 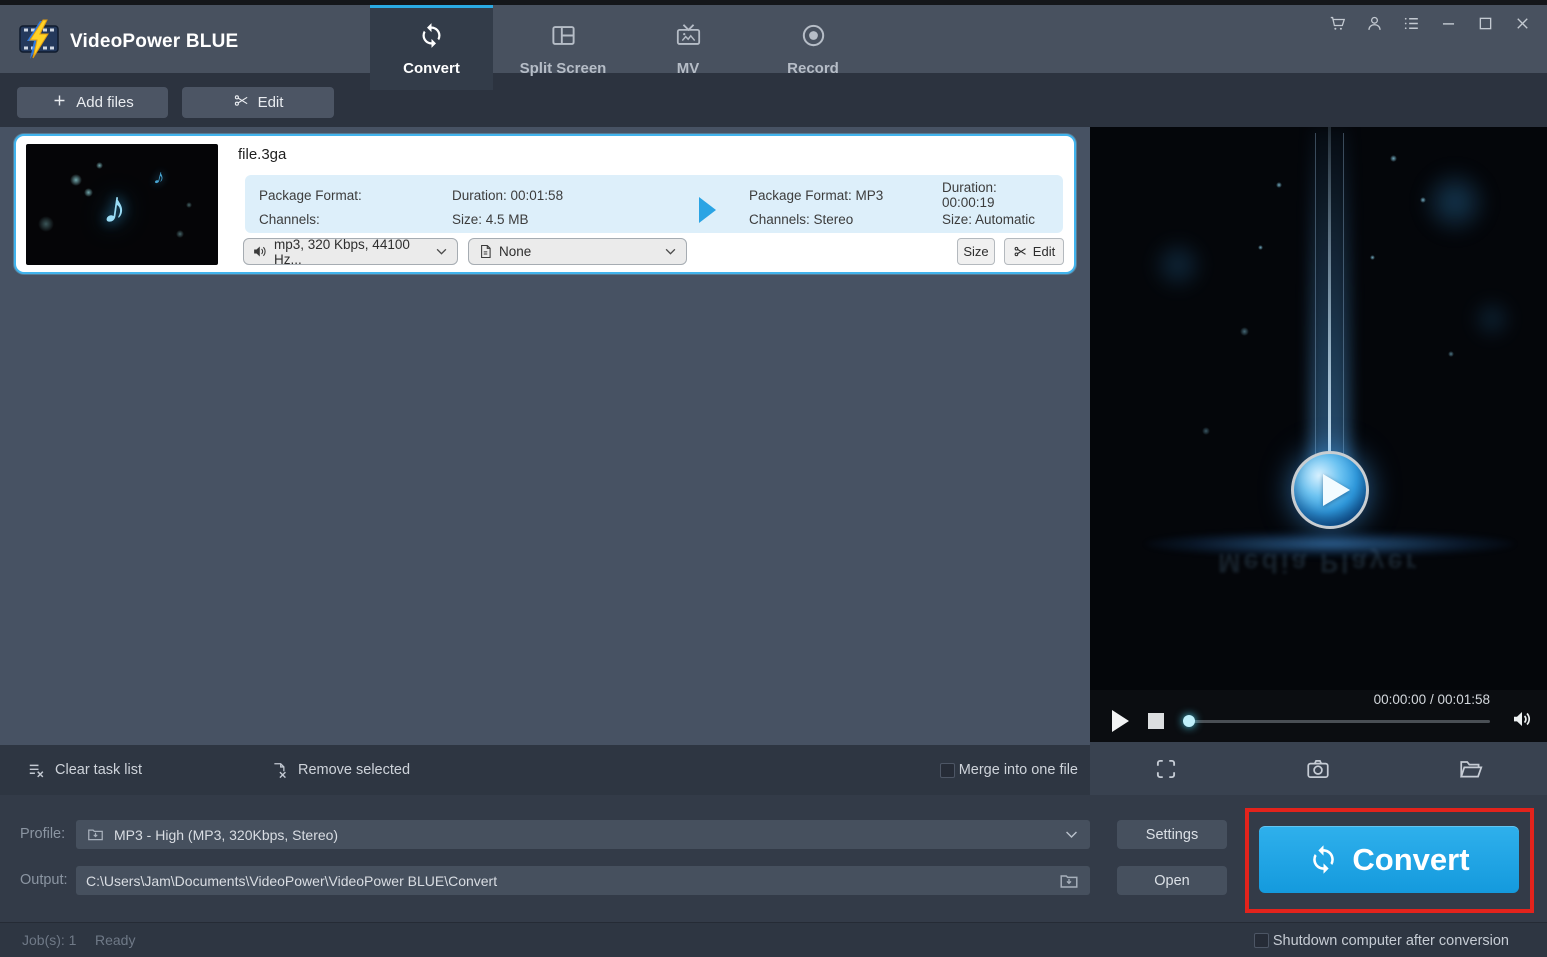 I want to click on file-name: file.3ga, so click(x=262, y=154).